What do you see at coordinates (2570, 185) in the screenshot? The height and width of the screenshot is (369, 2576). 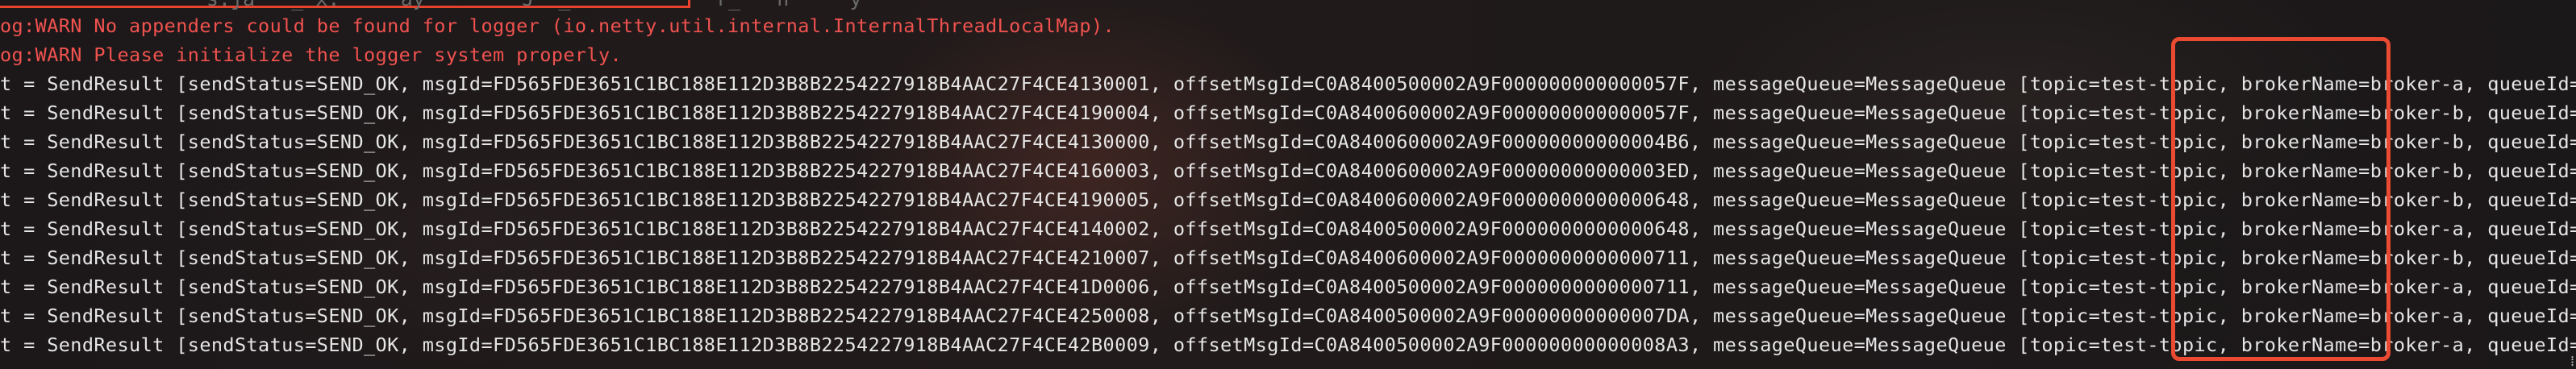 I see `scrollbar: ⁞` at bounding box center [2570, 185].